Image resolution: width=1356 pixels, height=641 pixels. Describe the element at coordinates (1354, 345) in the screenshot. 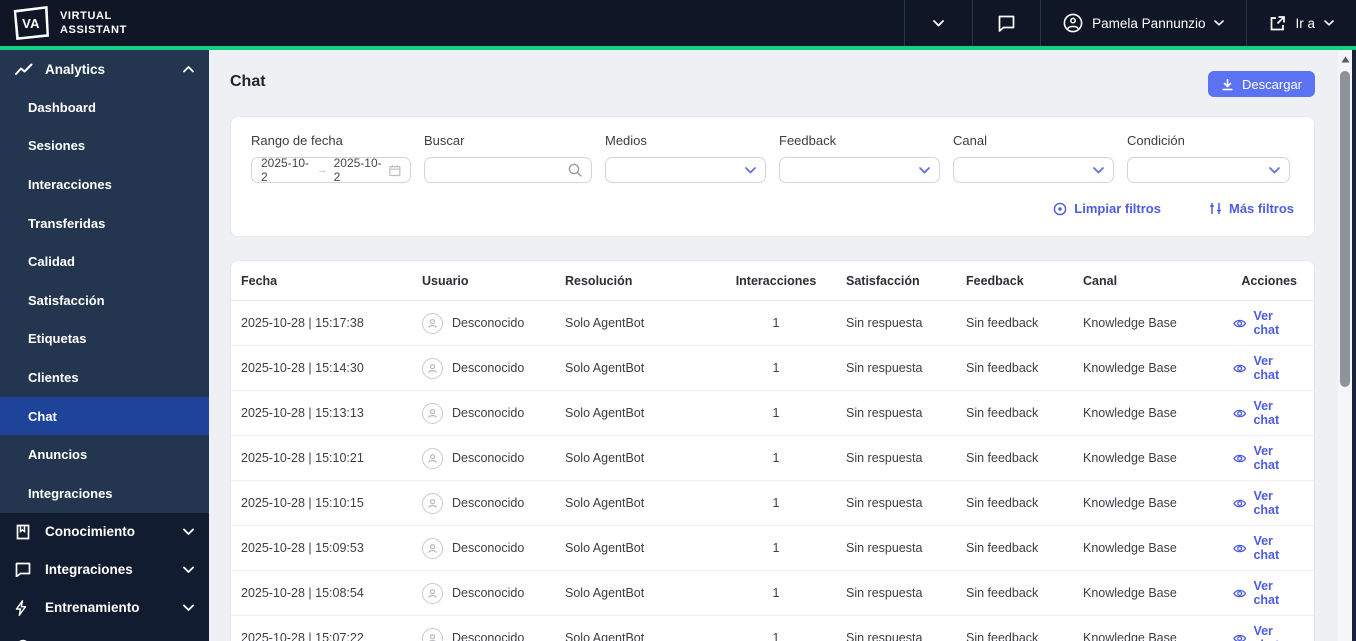

I see `window-edge` at that location.